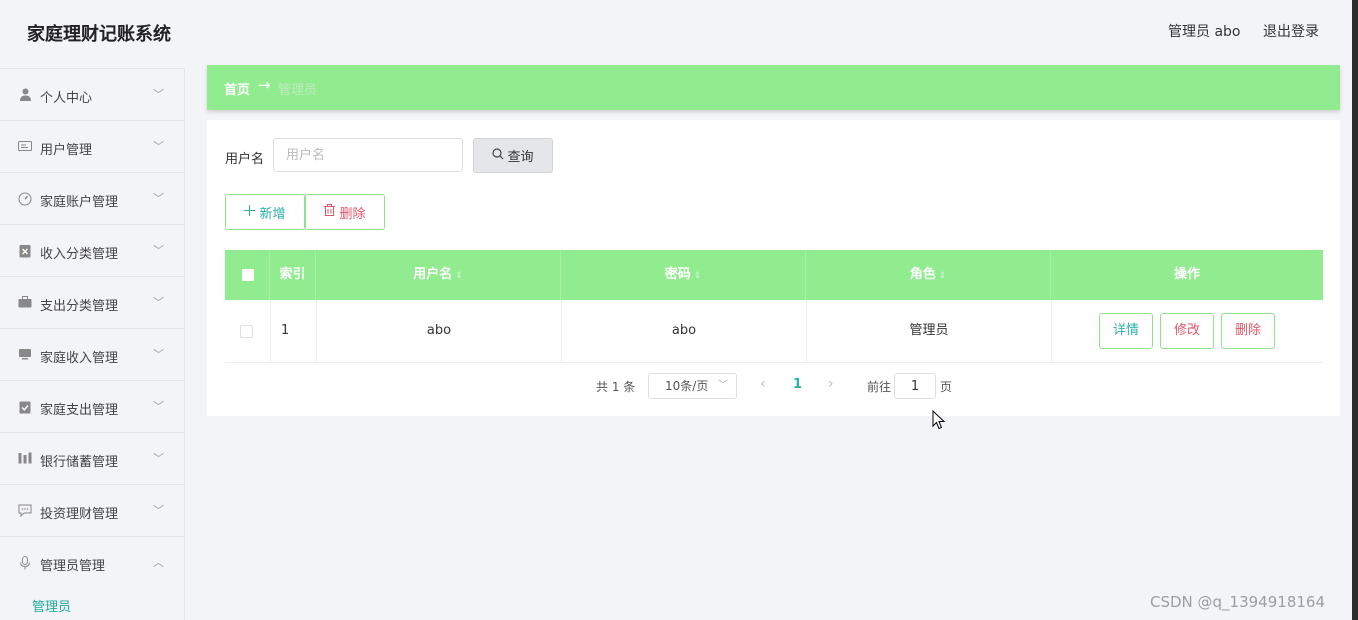 The image size is (1358, 620). I want to click on goto-label: 前往, so click(879, 387).